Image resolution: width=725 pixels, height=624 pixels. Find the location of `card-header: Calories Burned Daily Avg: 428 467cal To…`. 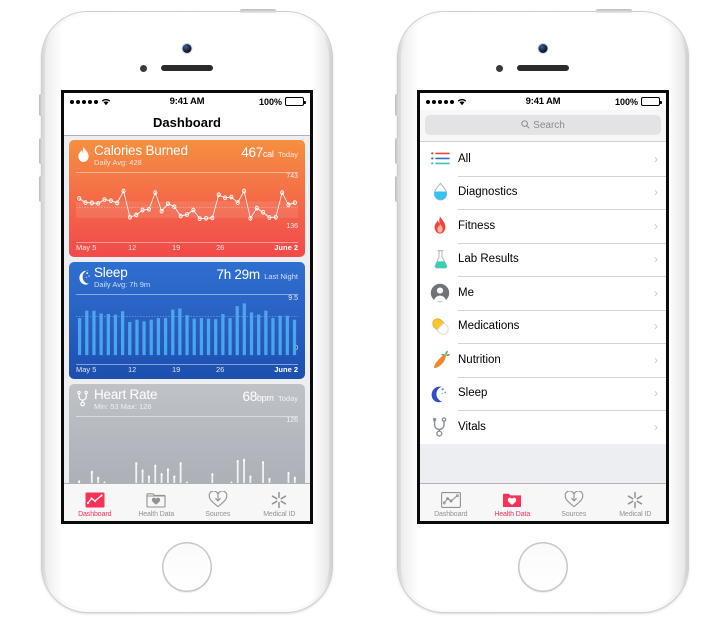

card-header: Calories Burned Daily Avg: 428 467cal To… is located at coordinates (187, 155).